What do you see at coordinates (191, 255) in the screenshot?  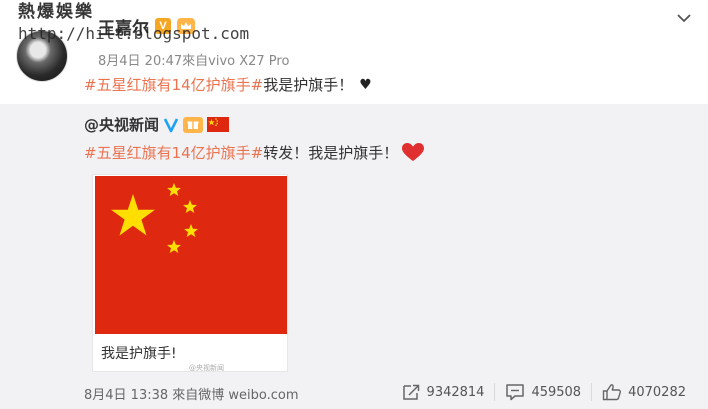 I see `china-flag-image` at bounding box center [191, 255].